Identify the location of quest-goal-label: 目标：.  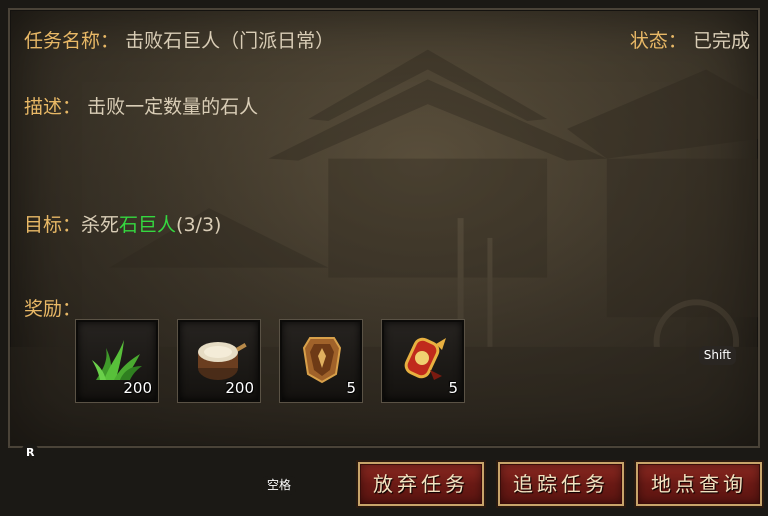
(53, 225).